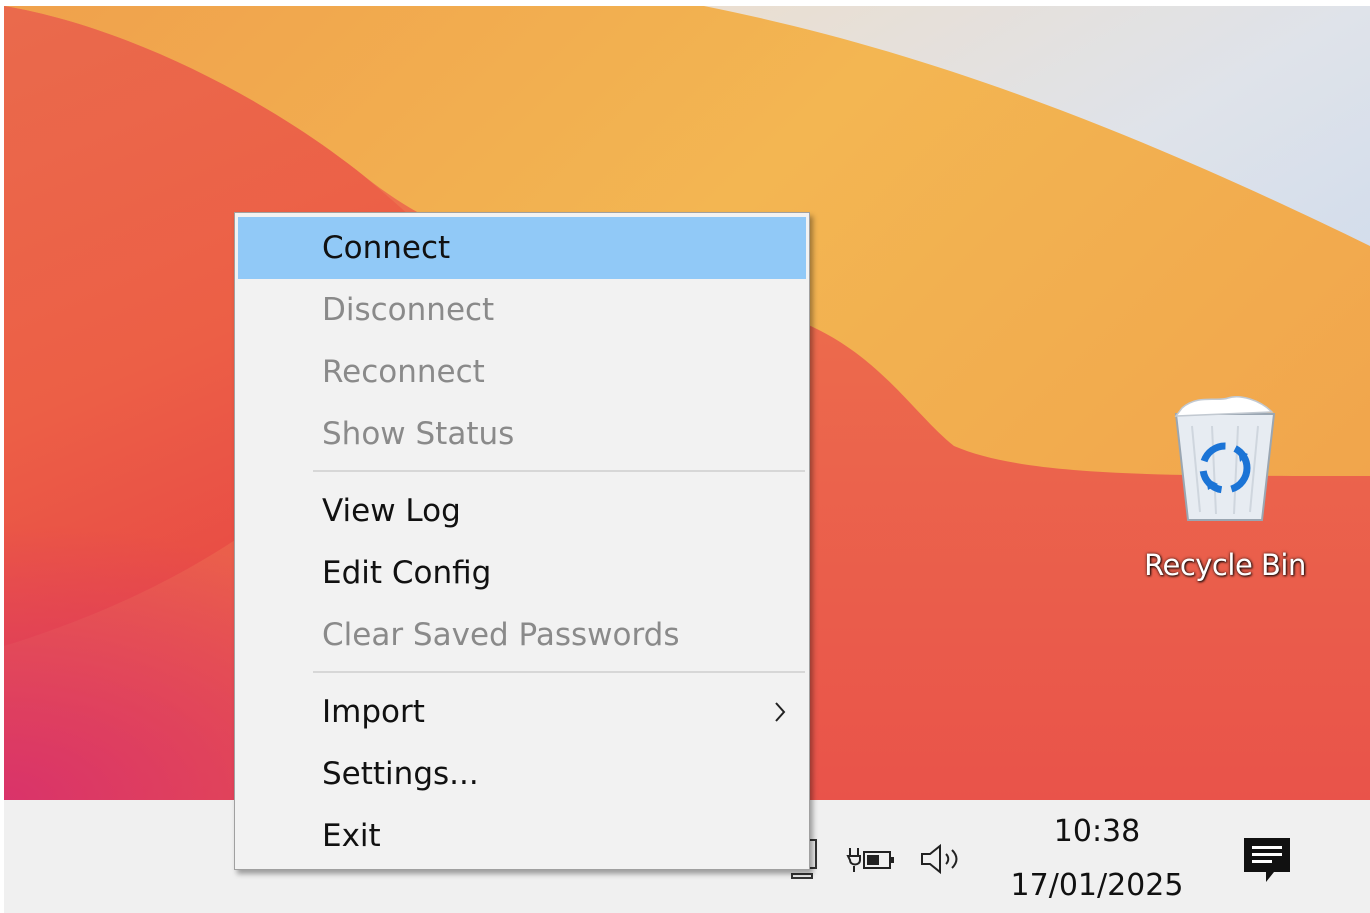 This screenshot has height=913, width=1370. I want to click on action-center-icon, so click(1267, 861).